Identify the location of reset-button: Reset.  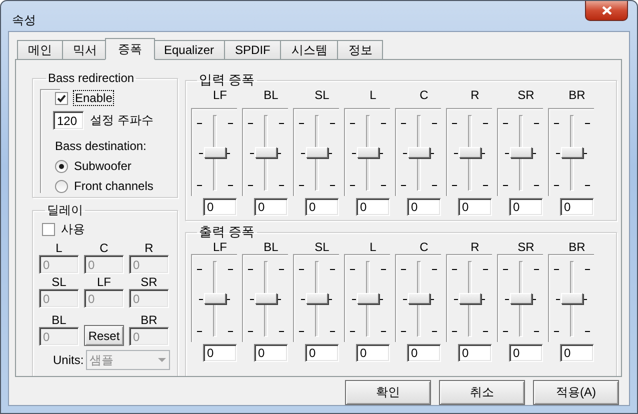
(104, 335).